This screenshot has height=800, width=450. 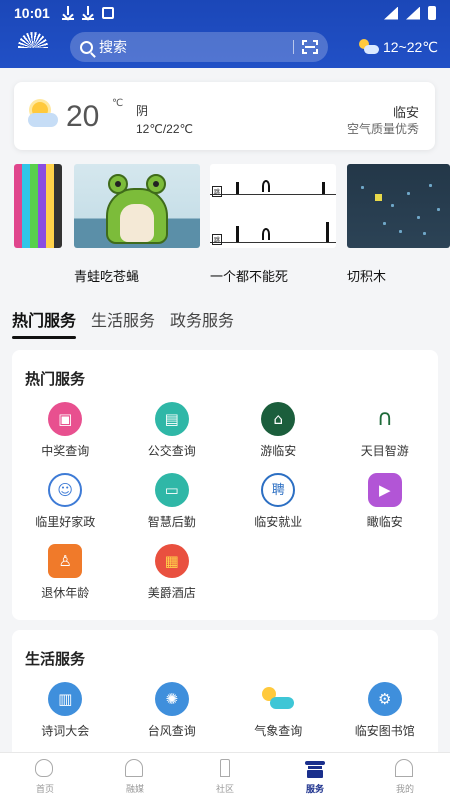 I want to click on weather-temperature: 20, so click(x=83, y=116).